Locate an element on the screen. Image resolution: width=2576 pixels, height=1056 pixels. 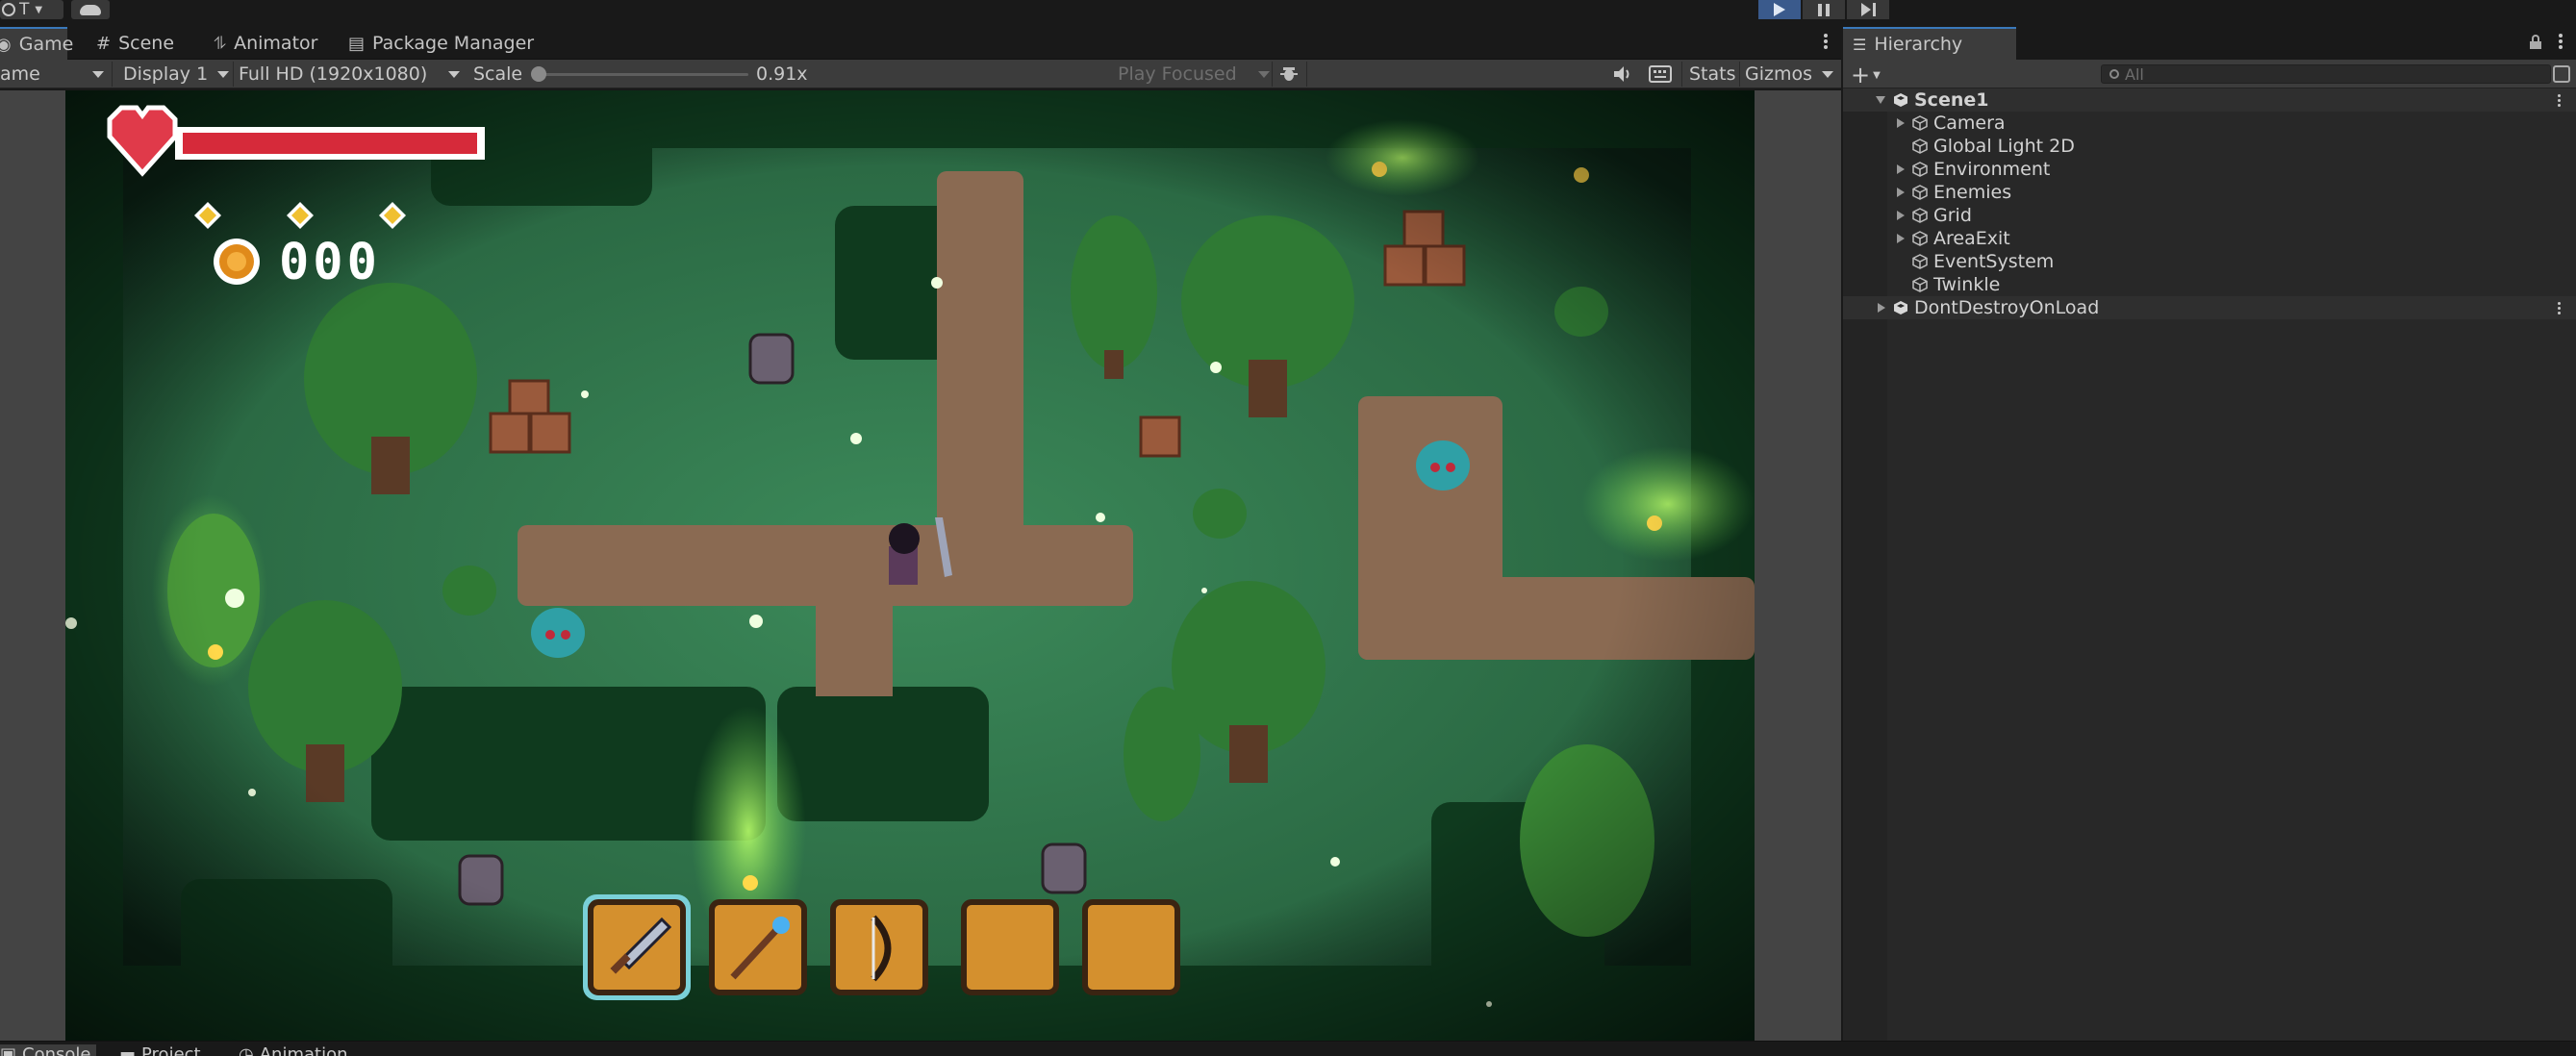
account-icon is located at coordinates (9, 9).